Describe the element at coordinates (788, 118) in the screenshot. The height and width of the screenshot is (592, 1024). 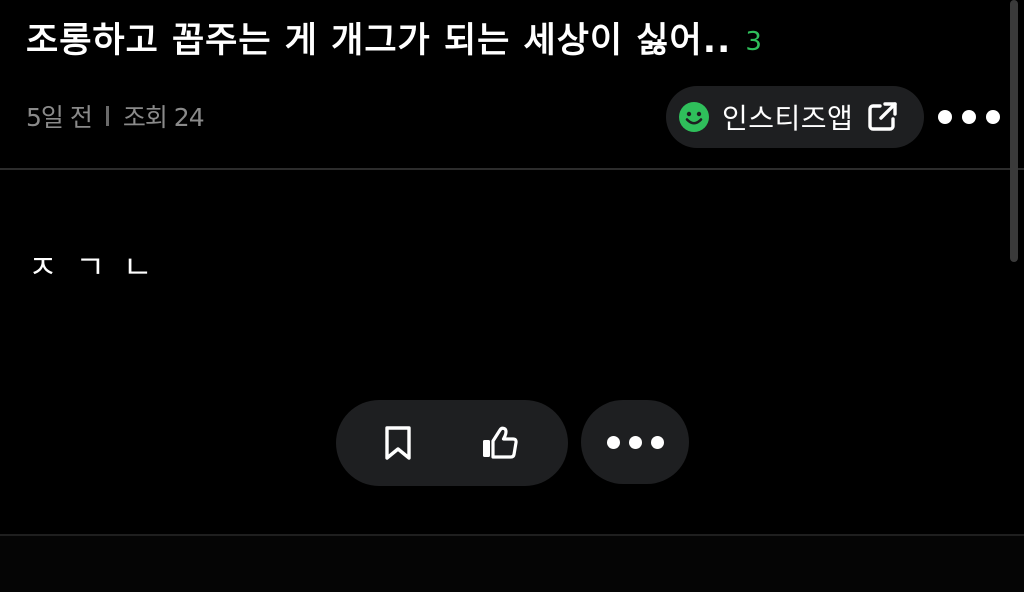
I see `open-app-label: 인스티즈앱` at that location.